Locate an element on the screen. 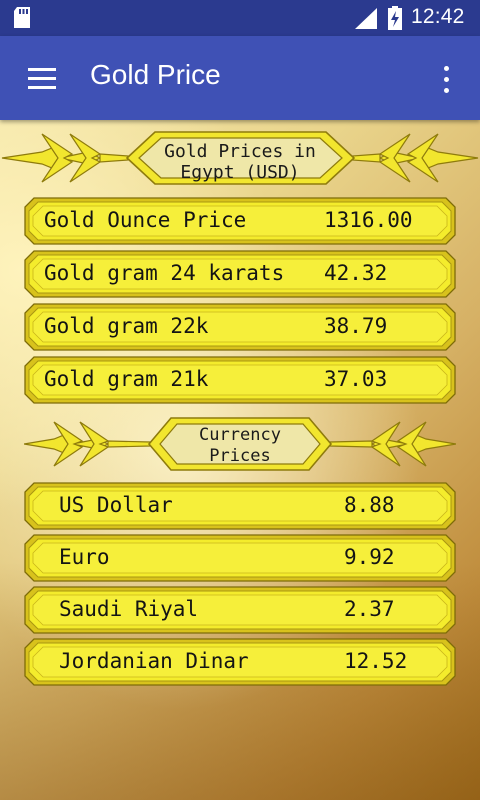 Image resolution: width=480 pixels, height=800 pixels. sd-card-icon is located at coordinates (22, 17).